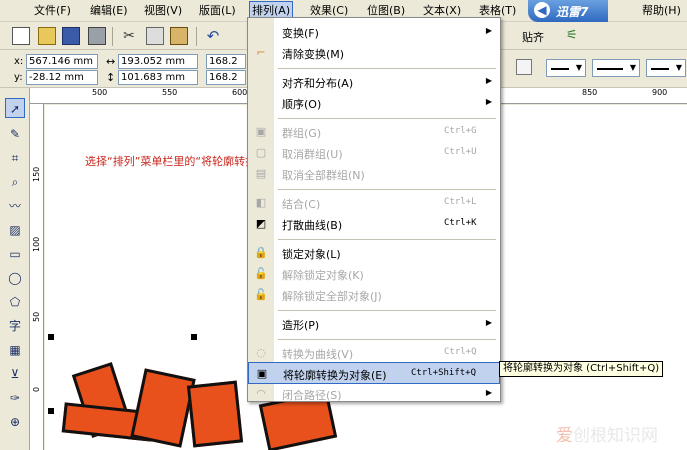 The image size is (687, 450). What do you see at coordinates (560, 69) in the screenshot?
I see `line-preview-icon` at bounding box center [560, 69].